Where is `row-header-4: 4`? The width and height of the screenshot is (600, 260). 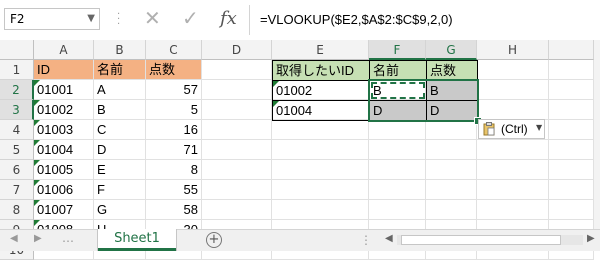
row-header-4: 4 is located at coordinates (17, 130).